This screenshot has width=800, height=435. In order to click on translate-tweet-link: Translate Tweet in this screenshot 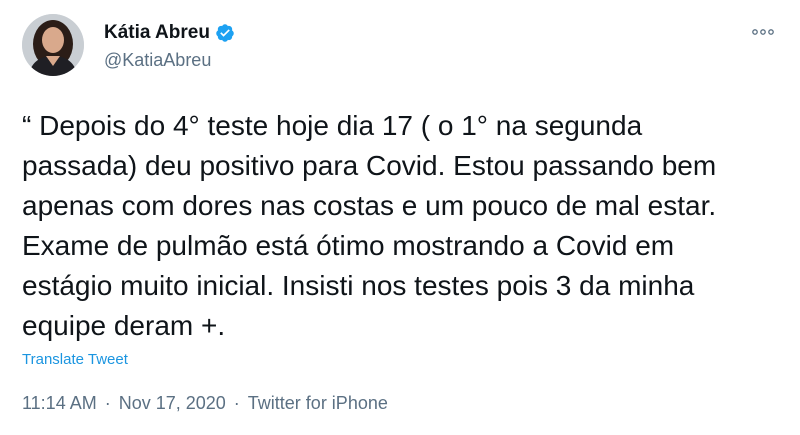, I will do `click(75, 359)`.